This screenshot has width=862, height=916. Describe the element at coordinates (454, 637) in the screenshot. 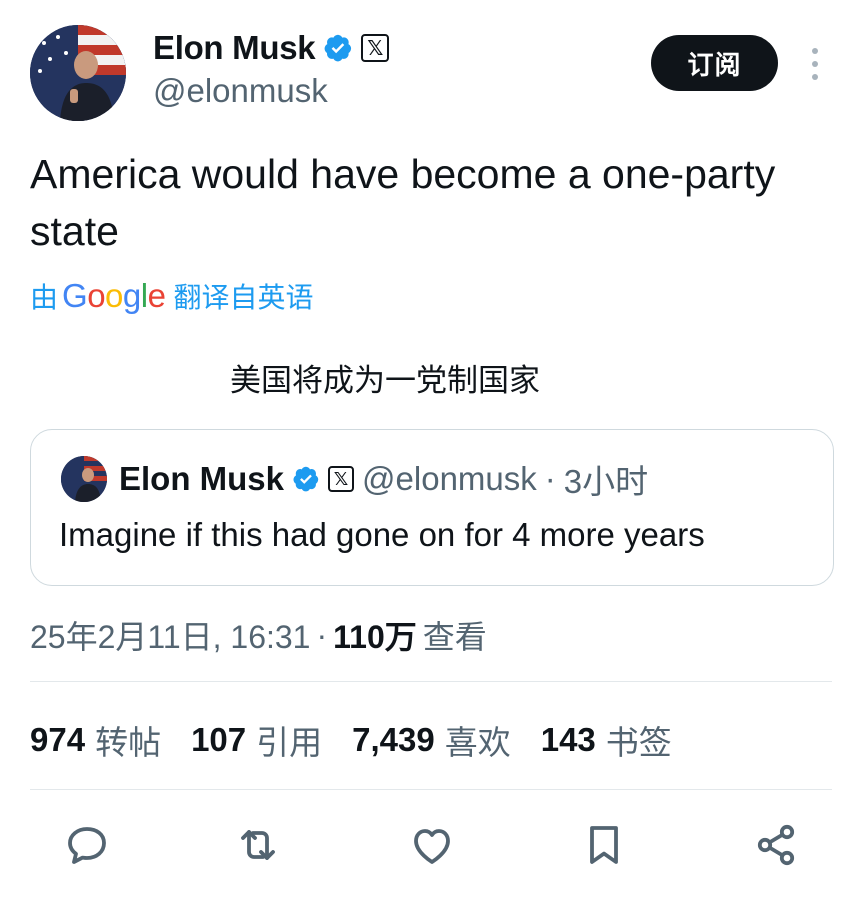

I see `views-label: 查看` at that location.